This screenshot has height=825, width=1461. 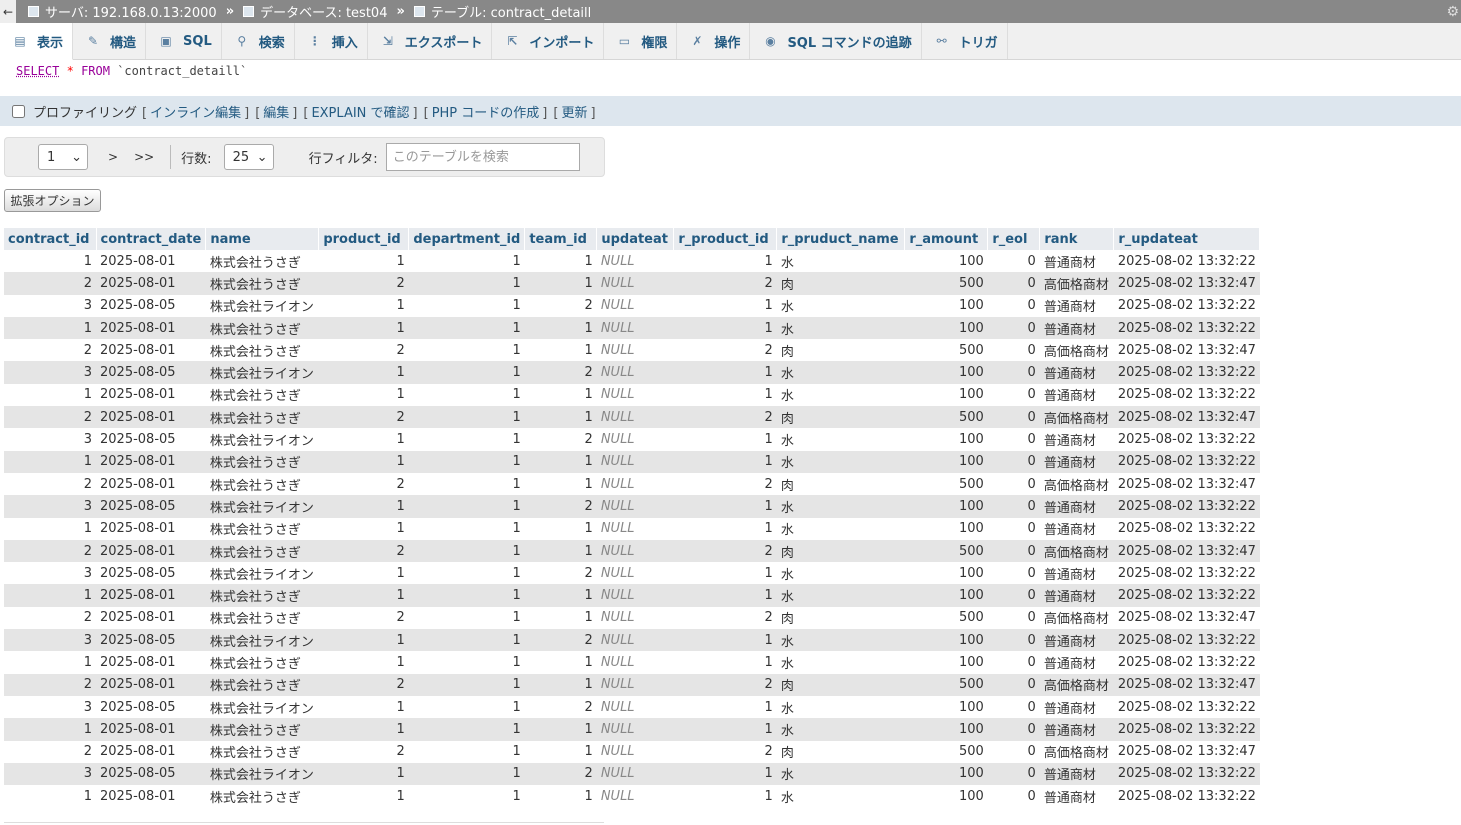 What do you see at coordinates (363, 707) in the screenshot?
I see `cell-product_id: 1` at bounding box center [363, 707].